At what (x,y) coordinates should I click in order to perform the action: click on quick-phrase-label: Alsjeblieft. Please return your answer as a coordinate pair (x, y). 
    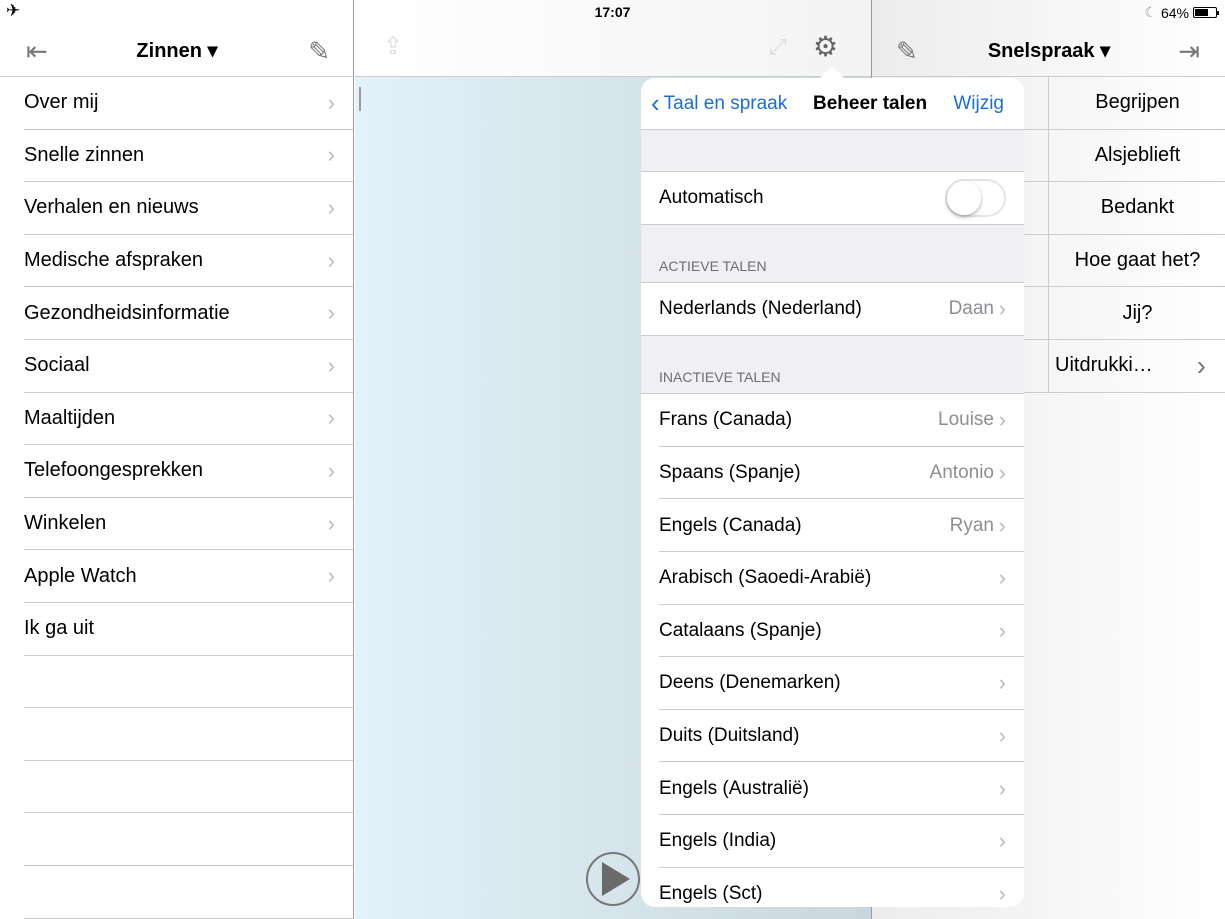
    Looking at the image, I should click on (1137, 154).